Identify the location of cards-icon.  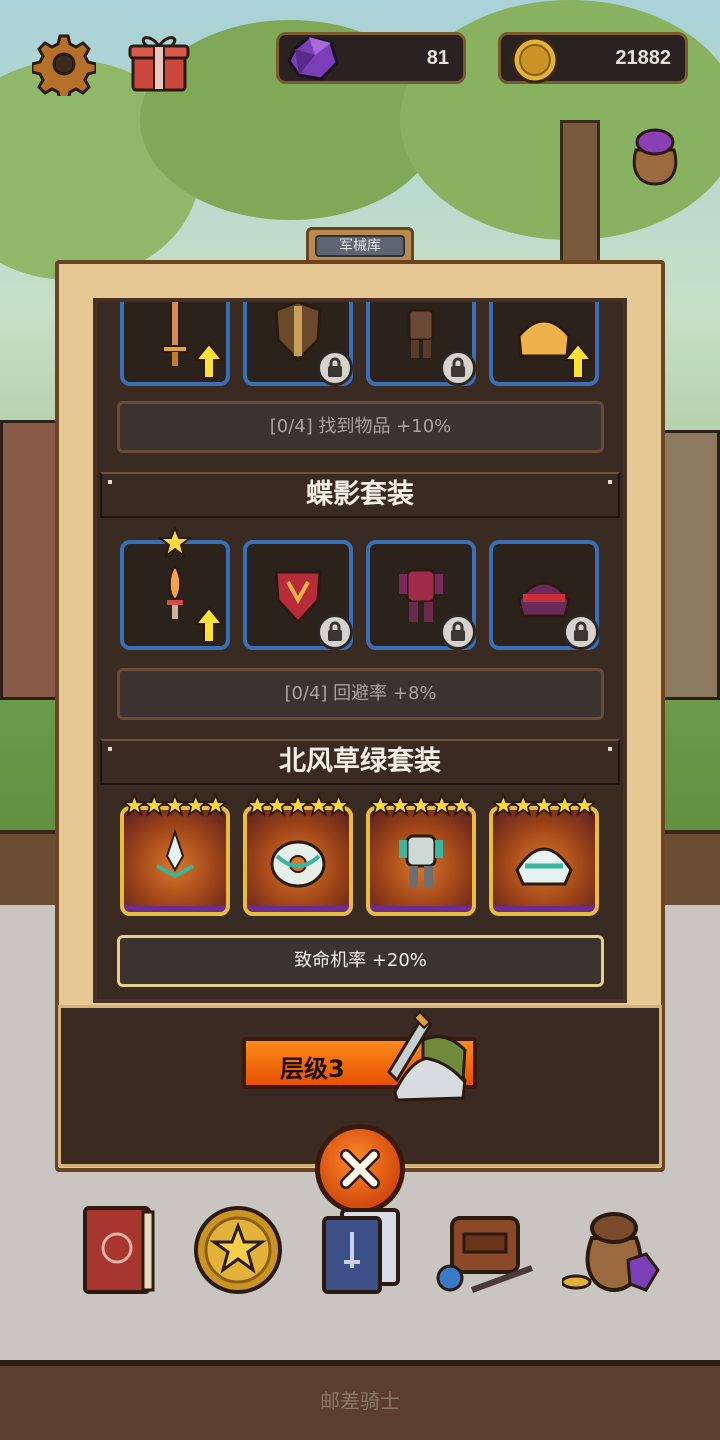
(361, 1250).